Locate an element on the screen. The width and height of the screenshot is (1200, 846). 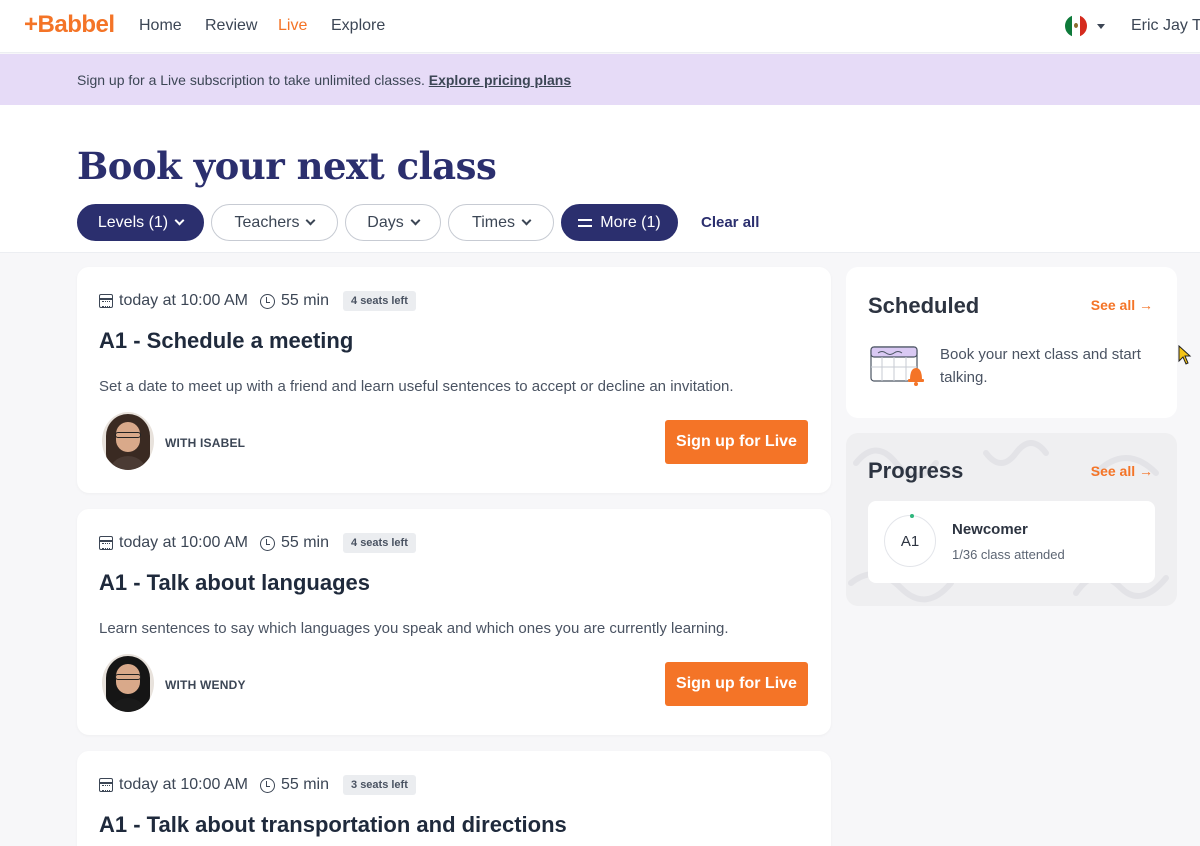
class-title: A1 - Talk about languages is located at coordinates (234, 583).